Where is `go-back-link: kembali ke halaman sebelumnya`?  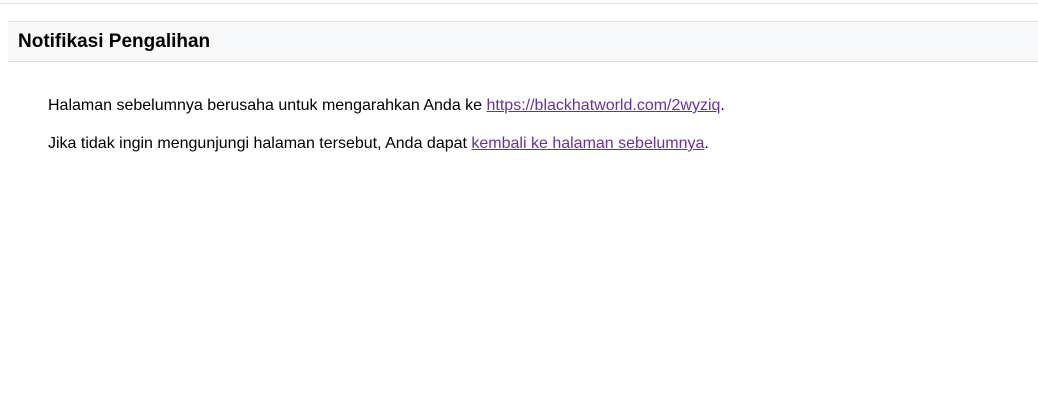 go-back-link: kembali ke halaman sebelumnya is located at coordinates (587, 143).